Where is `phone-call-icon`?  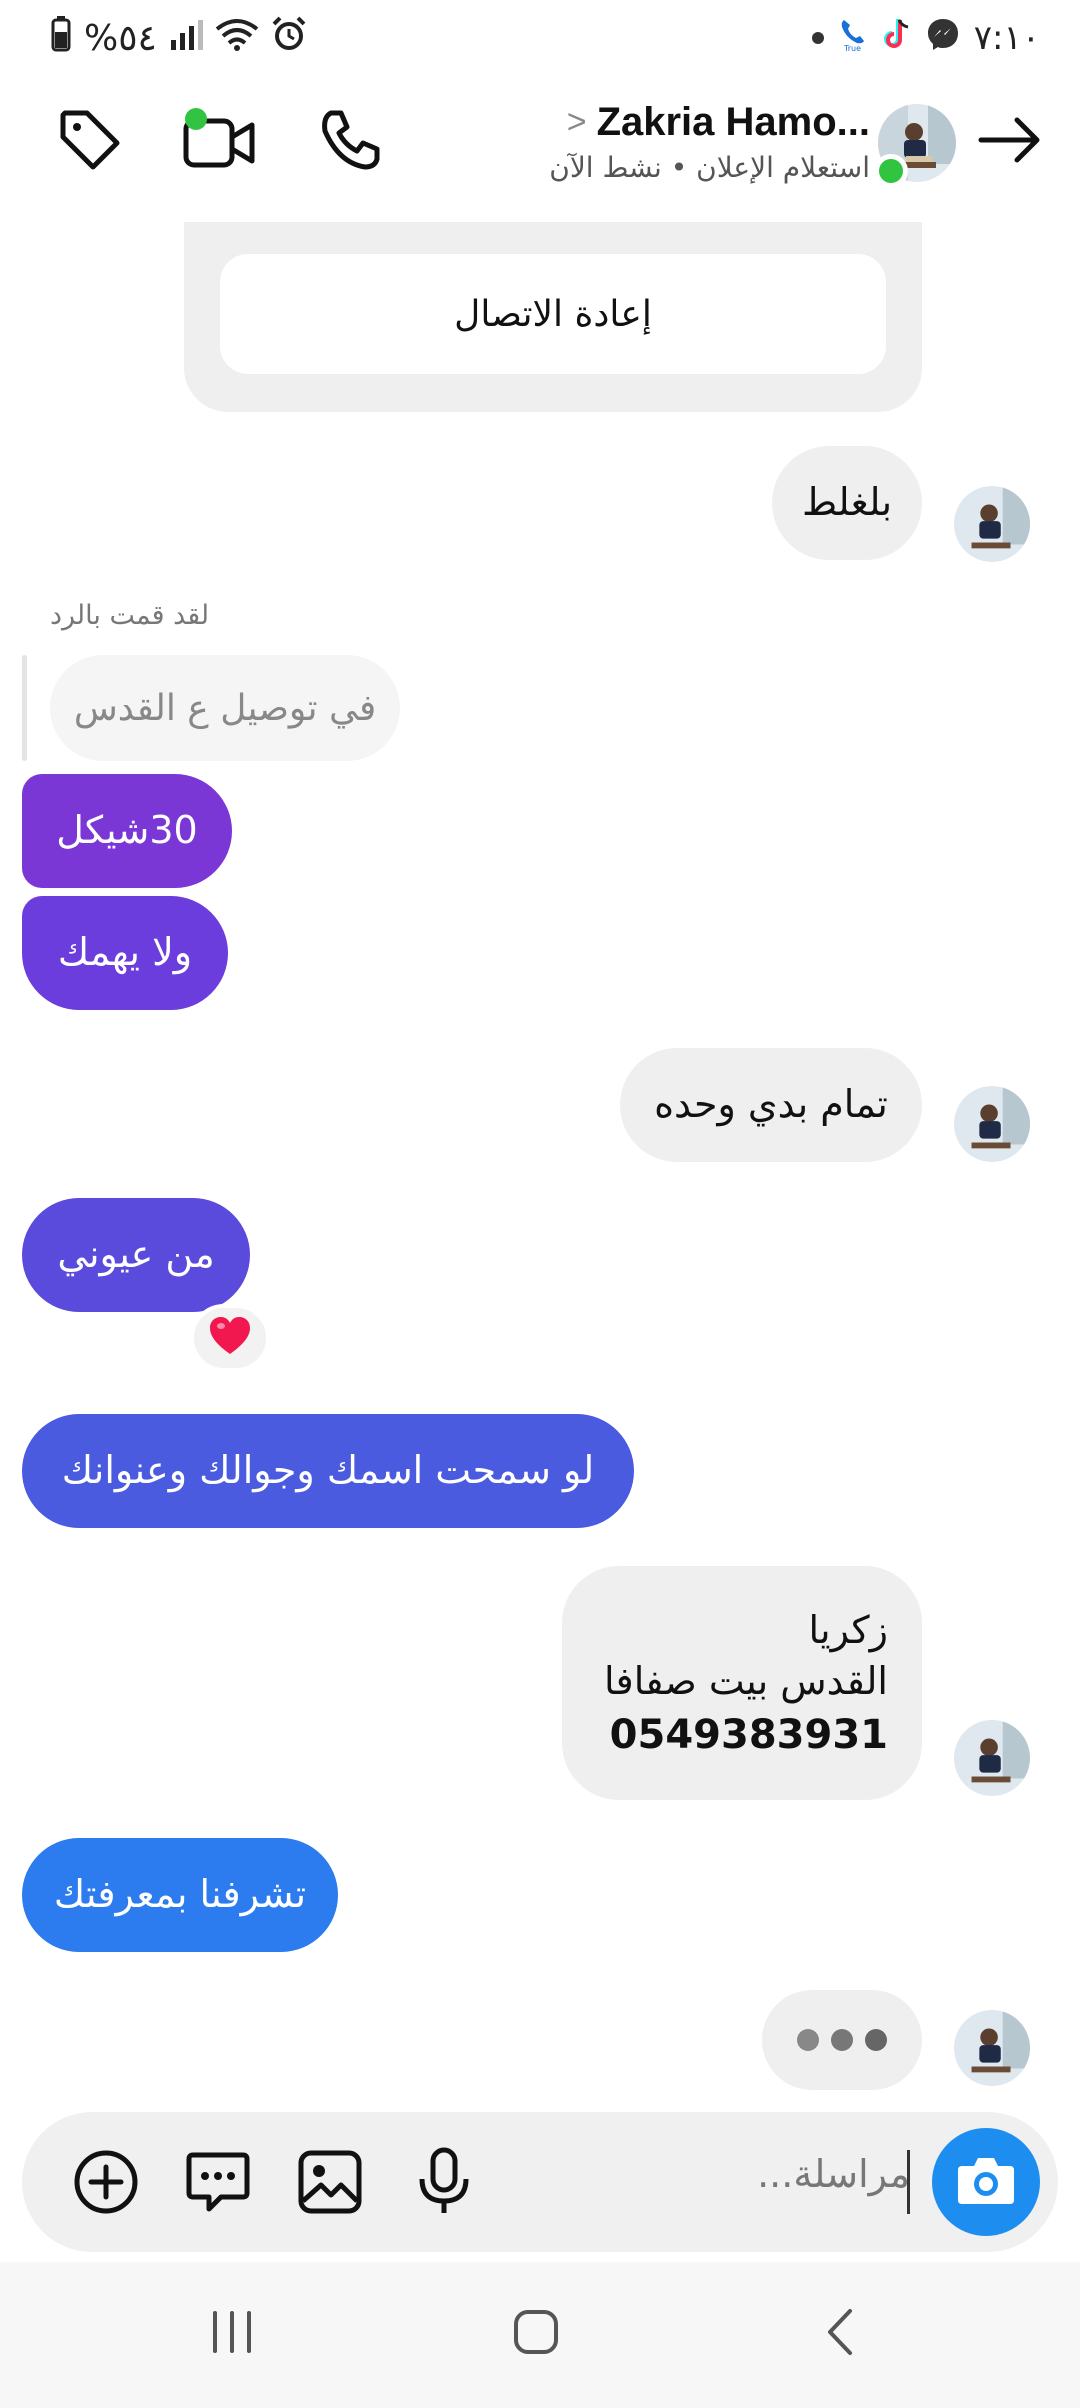
phone-call-icon is located at coordinates (350, 140).